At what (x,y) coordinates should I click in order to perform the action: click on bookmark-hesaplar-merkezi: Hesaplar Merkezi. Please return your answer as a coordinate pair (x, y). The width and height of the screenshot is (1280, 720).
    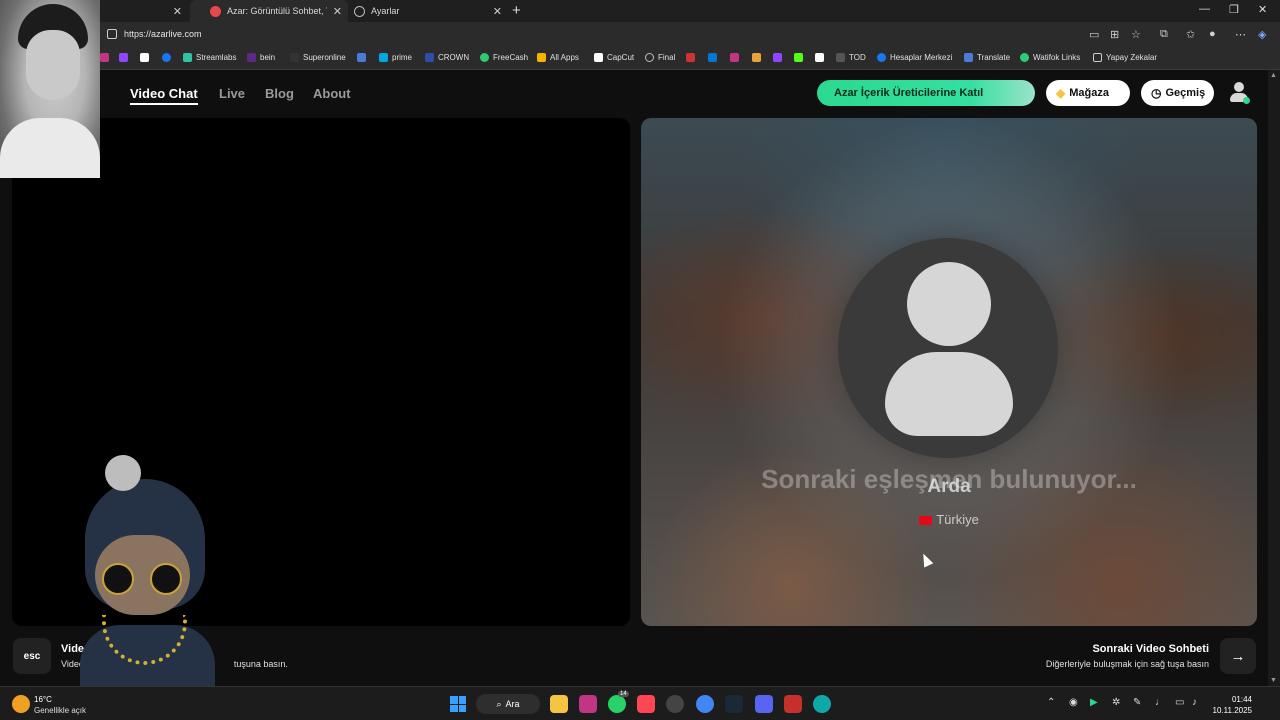
    Looking at the image, I should click on (914, 57).